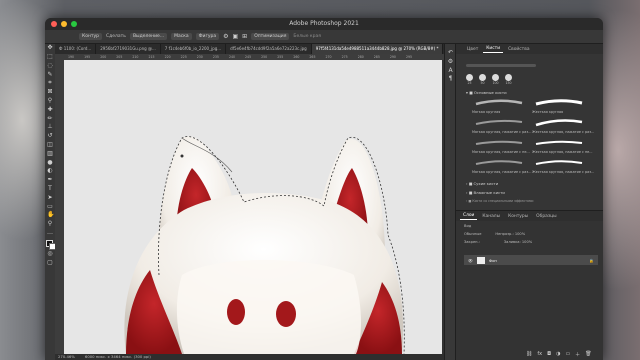 Image resolution: width=640 pixels, height=360 pixels. What do you see at coordinates (518, 49) in the screenshot?
I see `tab-properties: Свойства` at bounding box center [518, 49].